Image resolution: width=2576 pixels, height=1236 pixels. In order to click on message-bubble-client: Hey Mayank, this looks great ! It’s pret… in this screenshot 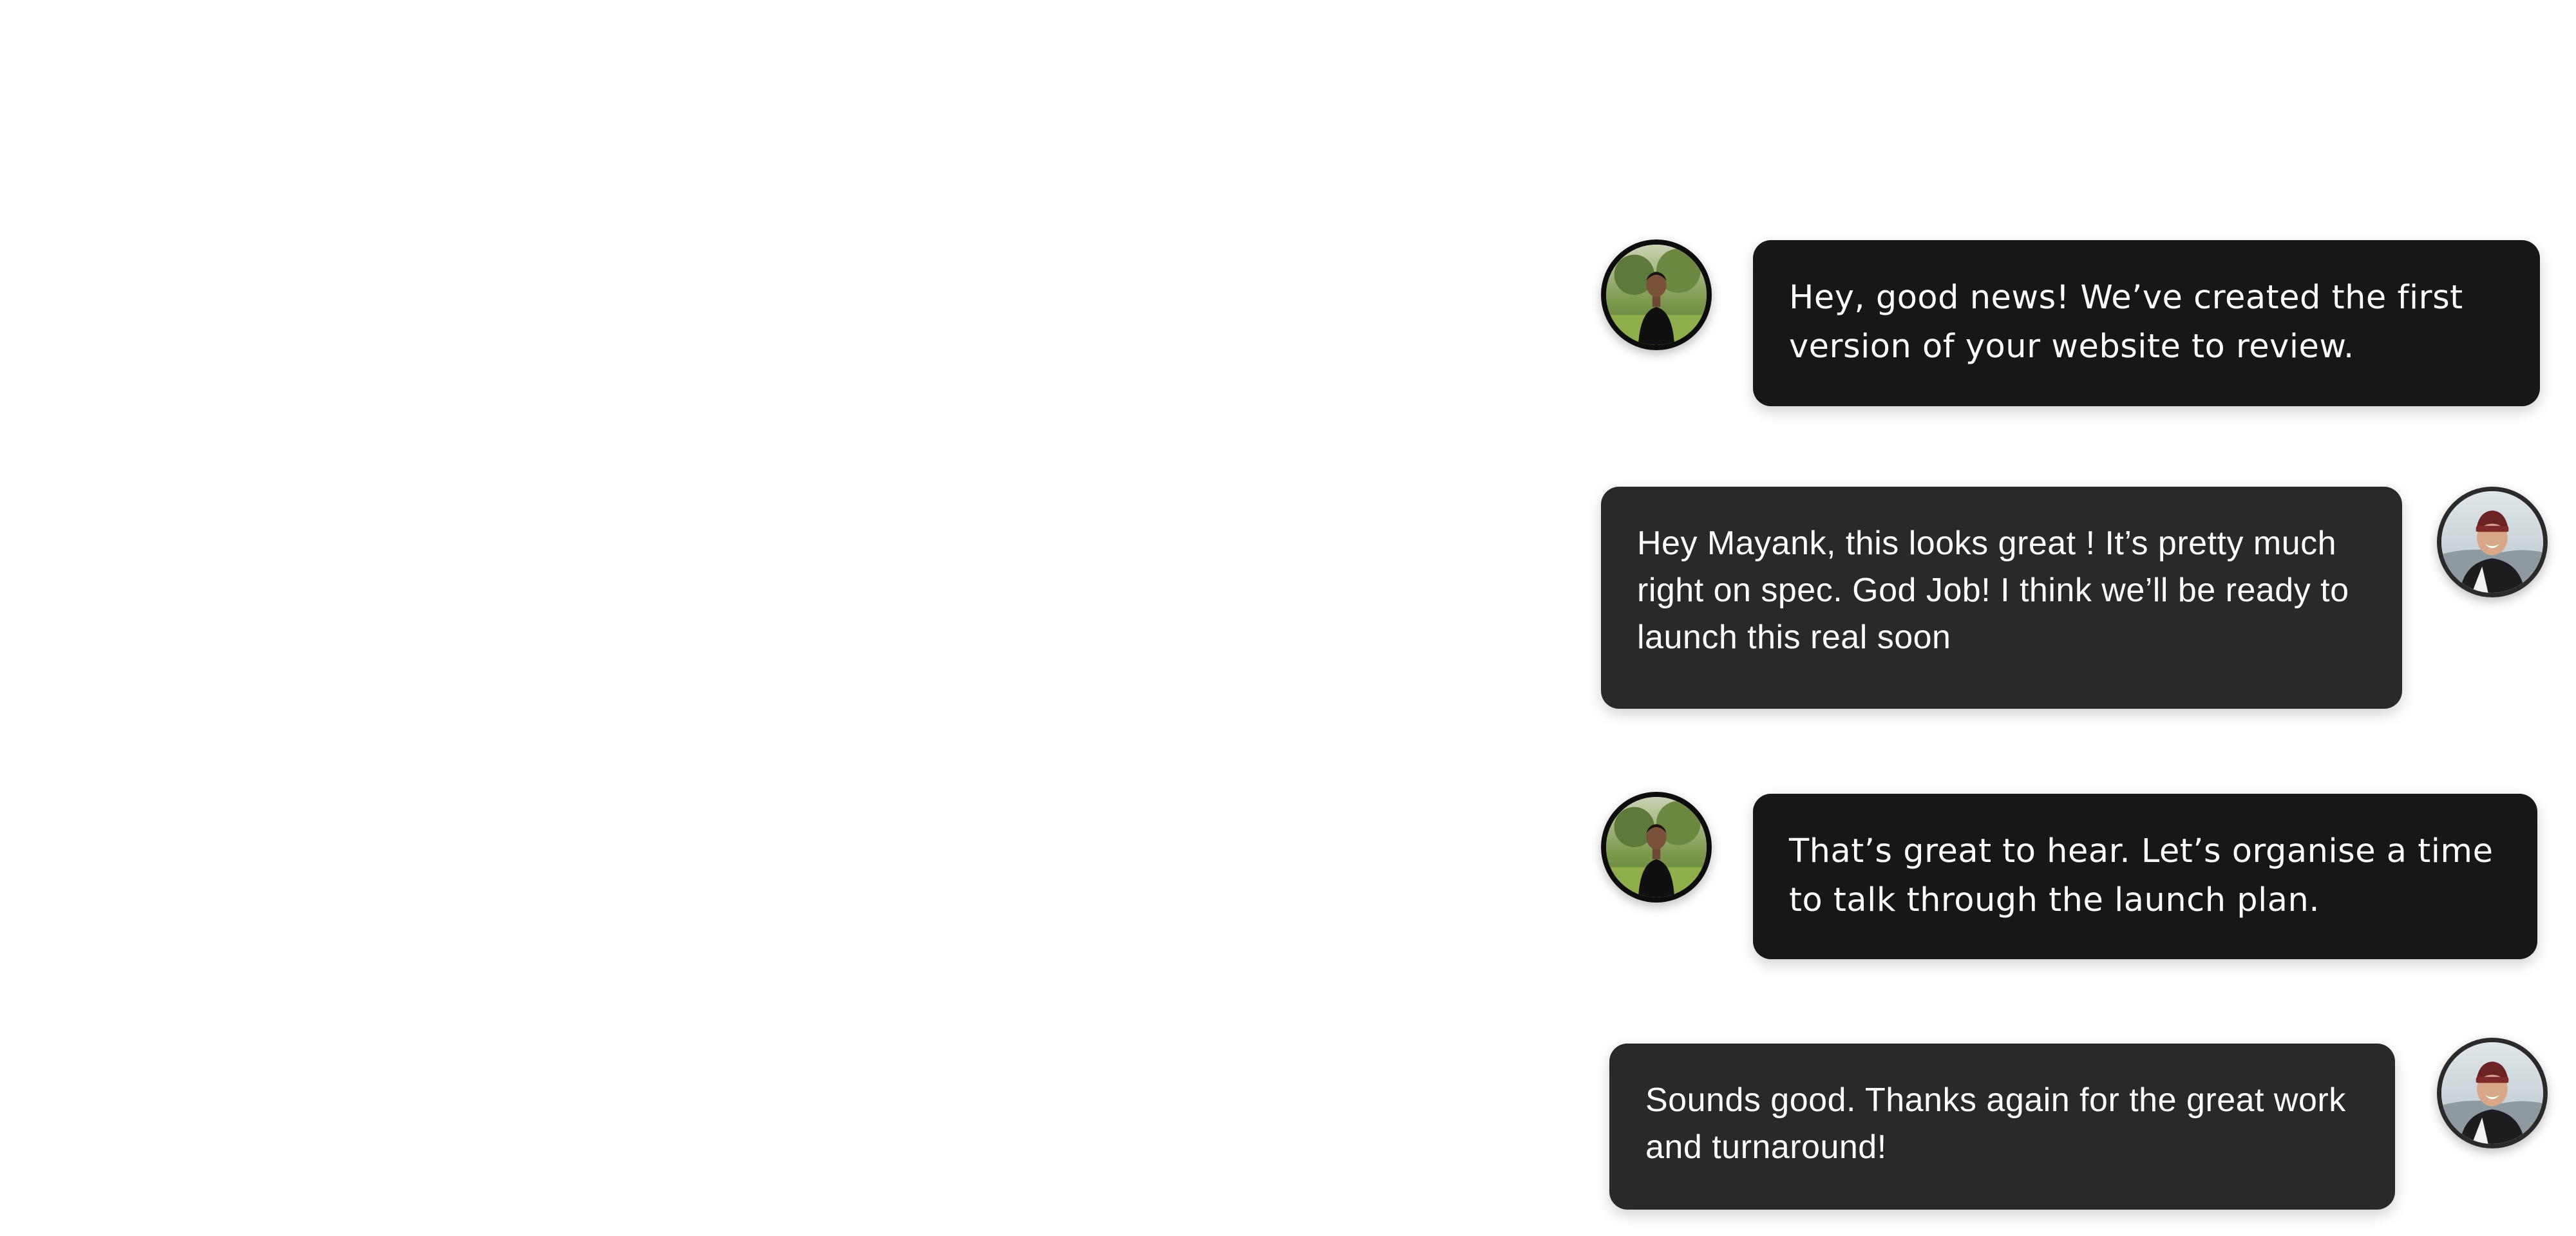, I will do `click(2002, 598)`.